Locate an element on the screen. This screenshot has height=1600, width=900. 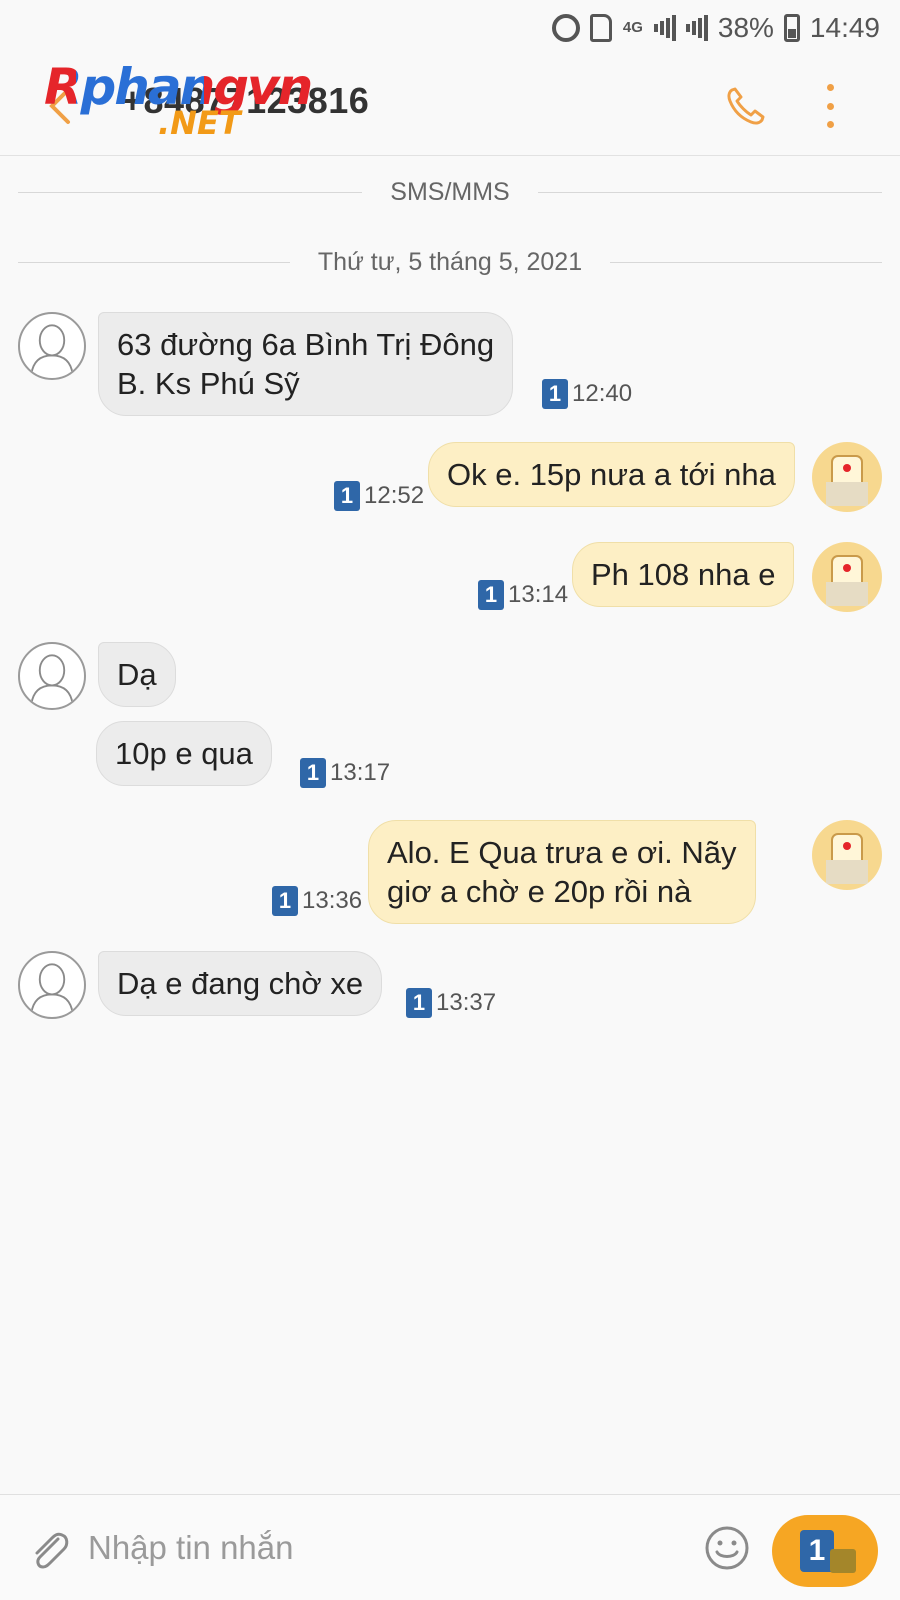
message-line: Dạ e đang chờ xe is located at coordinates (240, 983).